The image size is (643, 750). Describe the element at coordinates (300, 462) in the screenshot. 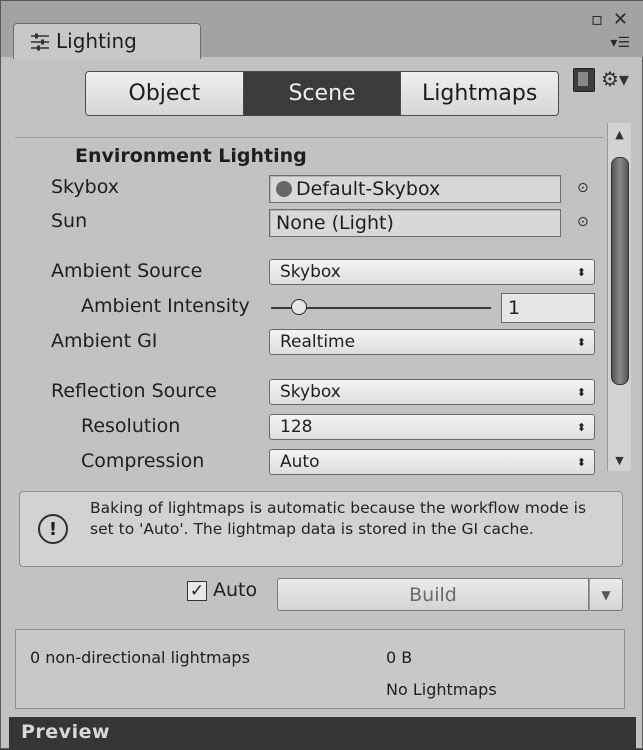

I see `compression-value: Auto` at that location.